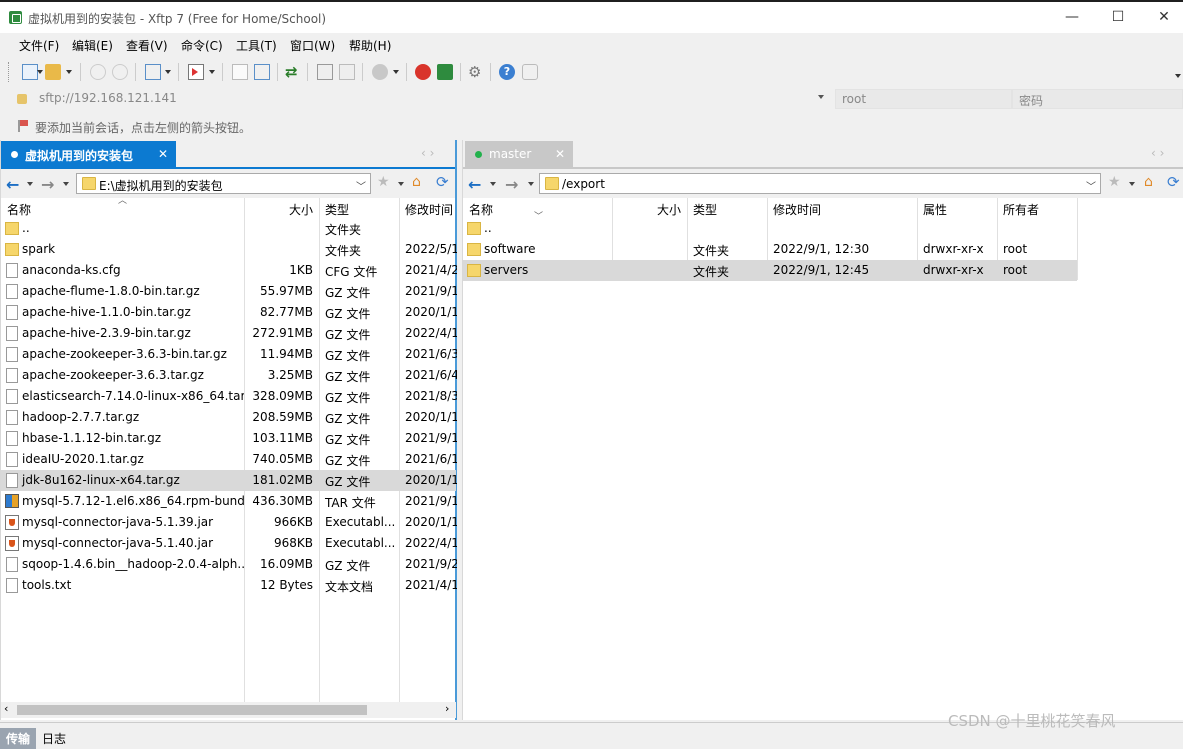 The height and width of the screenshot is (749, 1183). I want to click on open-folder-icon, so click(53, 72).